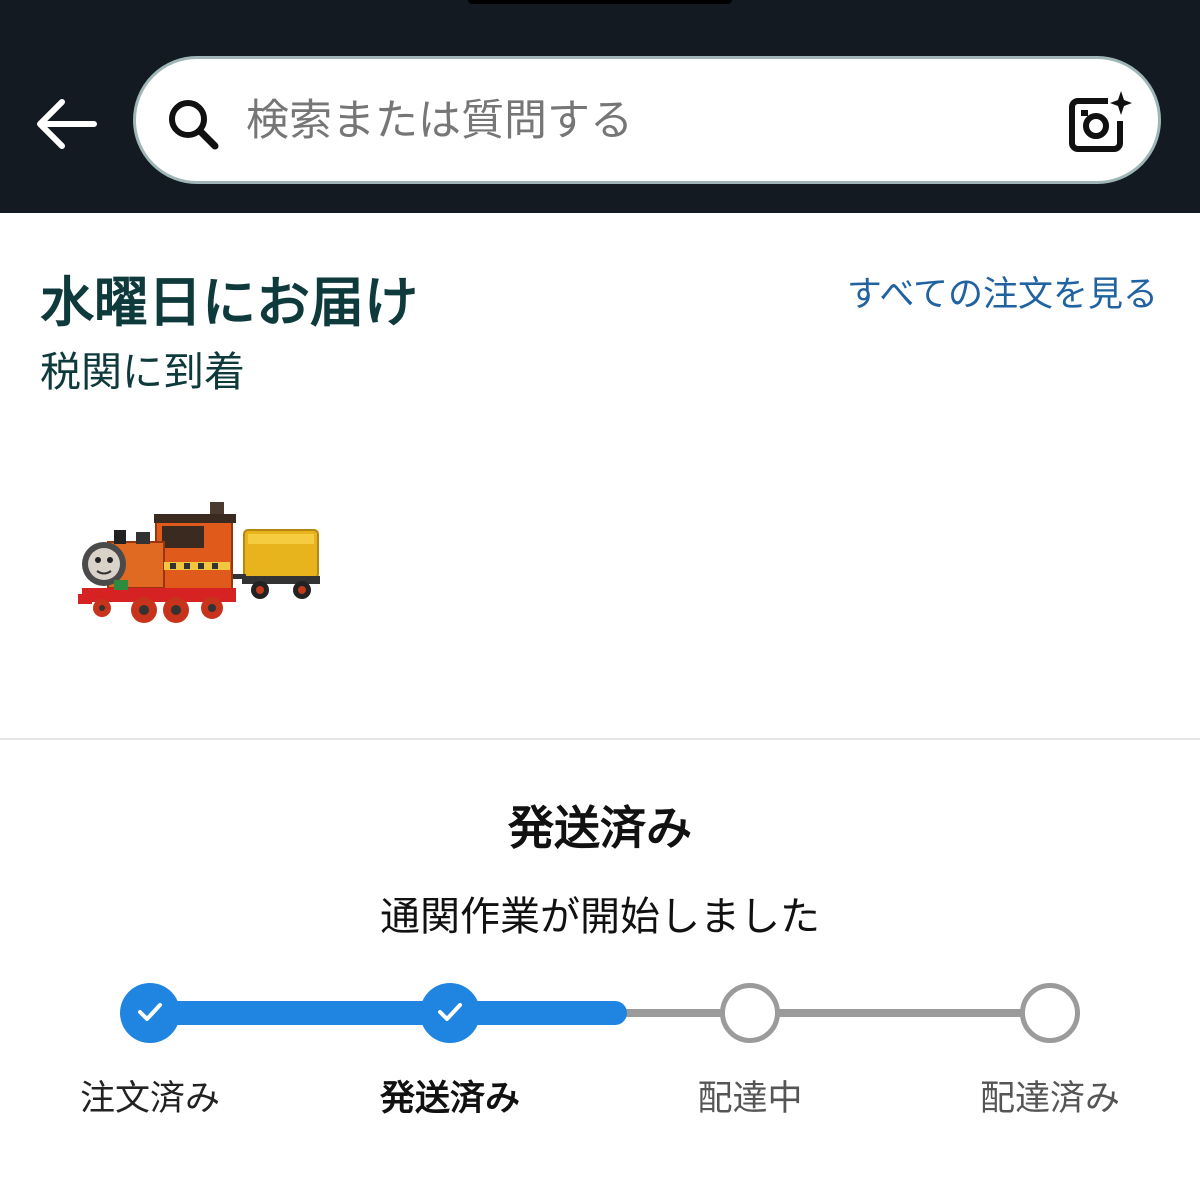 This screenshot has height=1181, width=1200. What do you see at coordinates (600, 917) in the screenshot?
I see `shipment-status-description: 通関作業が開始しました` at bounding box center [600, 917].